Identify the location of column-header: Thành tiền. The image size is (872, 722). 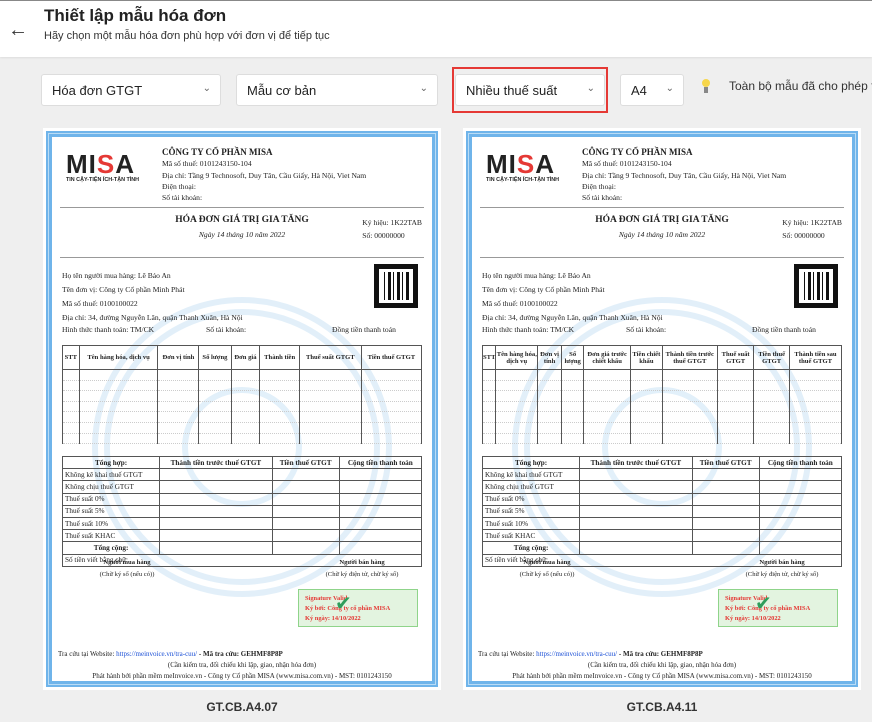
(279, 357).